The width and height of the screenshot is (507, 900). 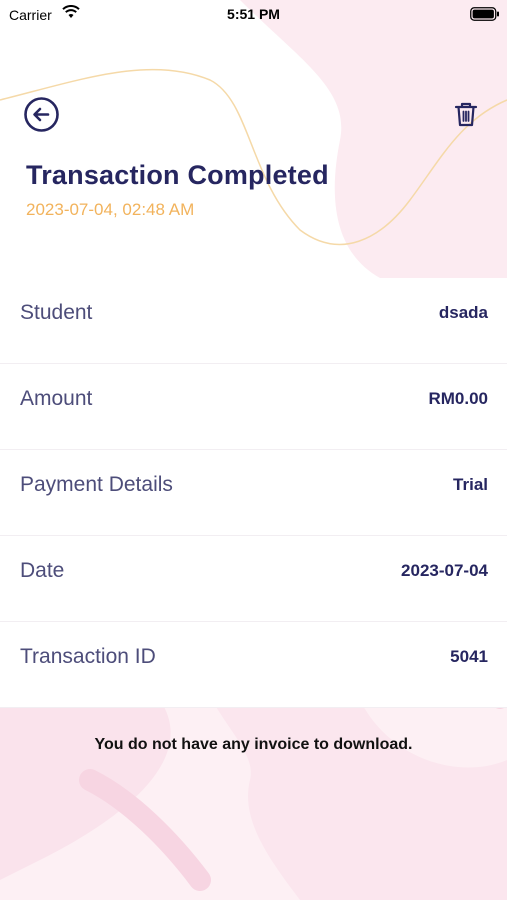 What do you see at coordinates (444, 570) in the screenshot?
I see `detail-value: 2023-07-04` at bounding box center [444, 570].